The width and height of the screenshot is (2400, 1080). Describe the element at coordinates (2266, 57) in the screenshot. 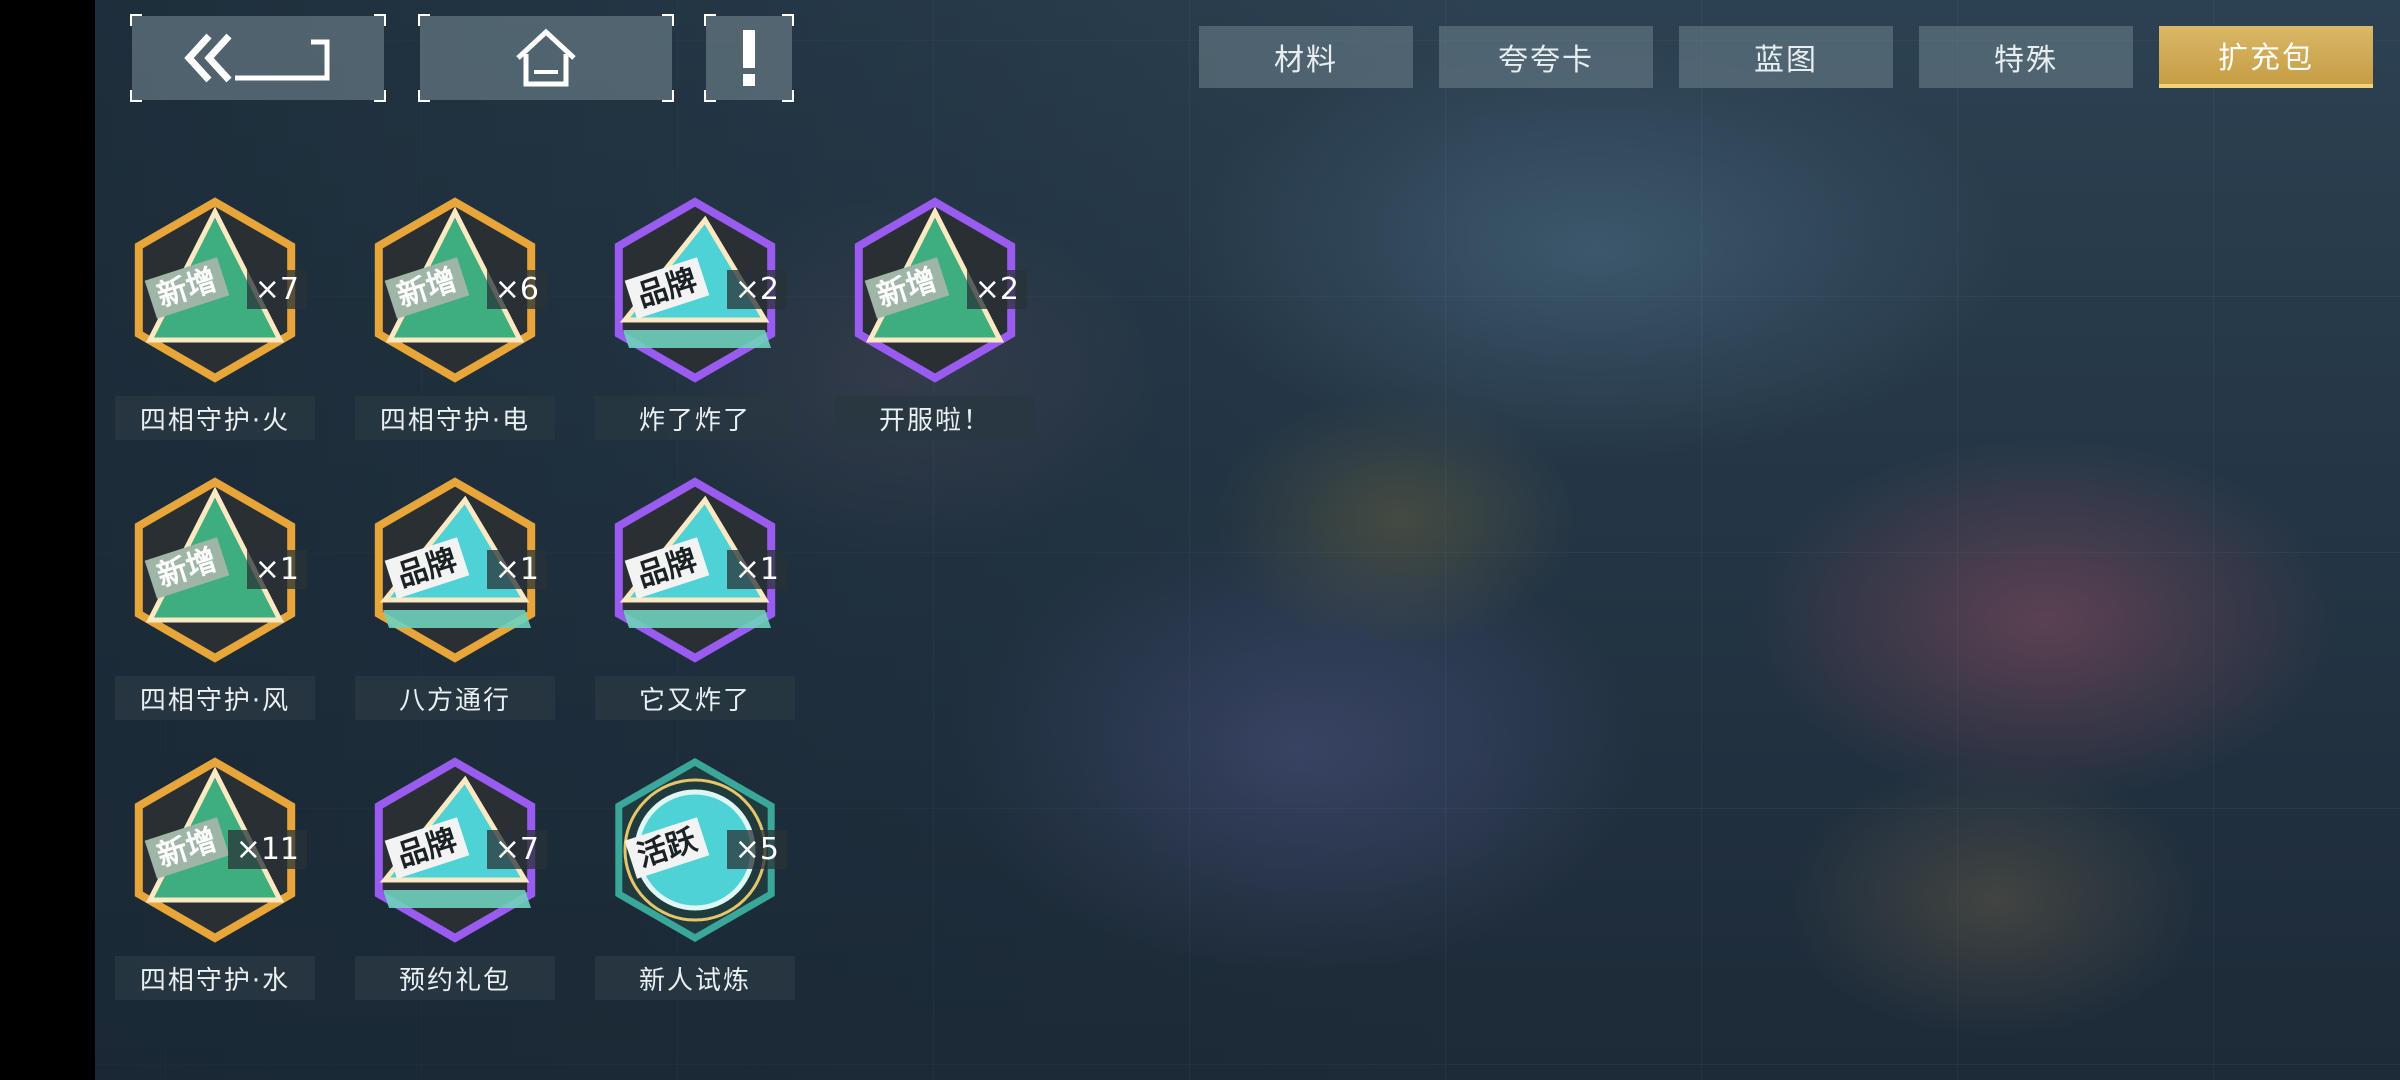

I see `tab-expansion-pack: 扩充包` at that location.